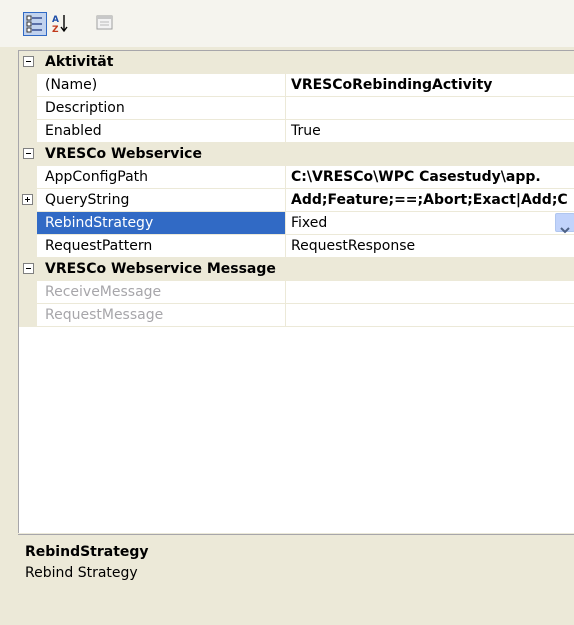  I want to click on categorized-icon, so click(35, 24).